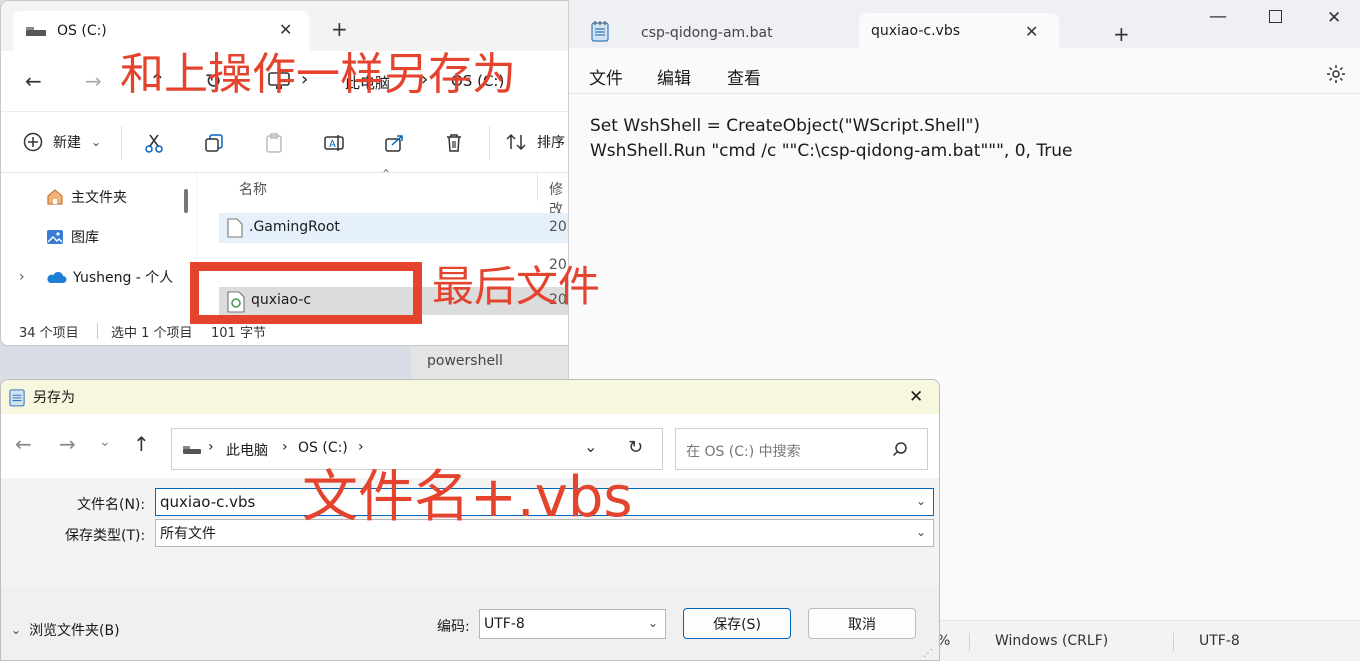 The height and width of the screenshot is (661, 1360). Describe the element at coordinates (85, 238) in the screenshot. I see `nav-item-label: 图库` at that location.